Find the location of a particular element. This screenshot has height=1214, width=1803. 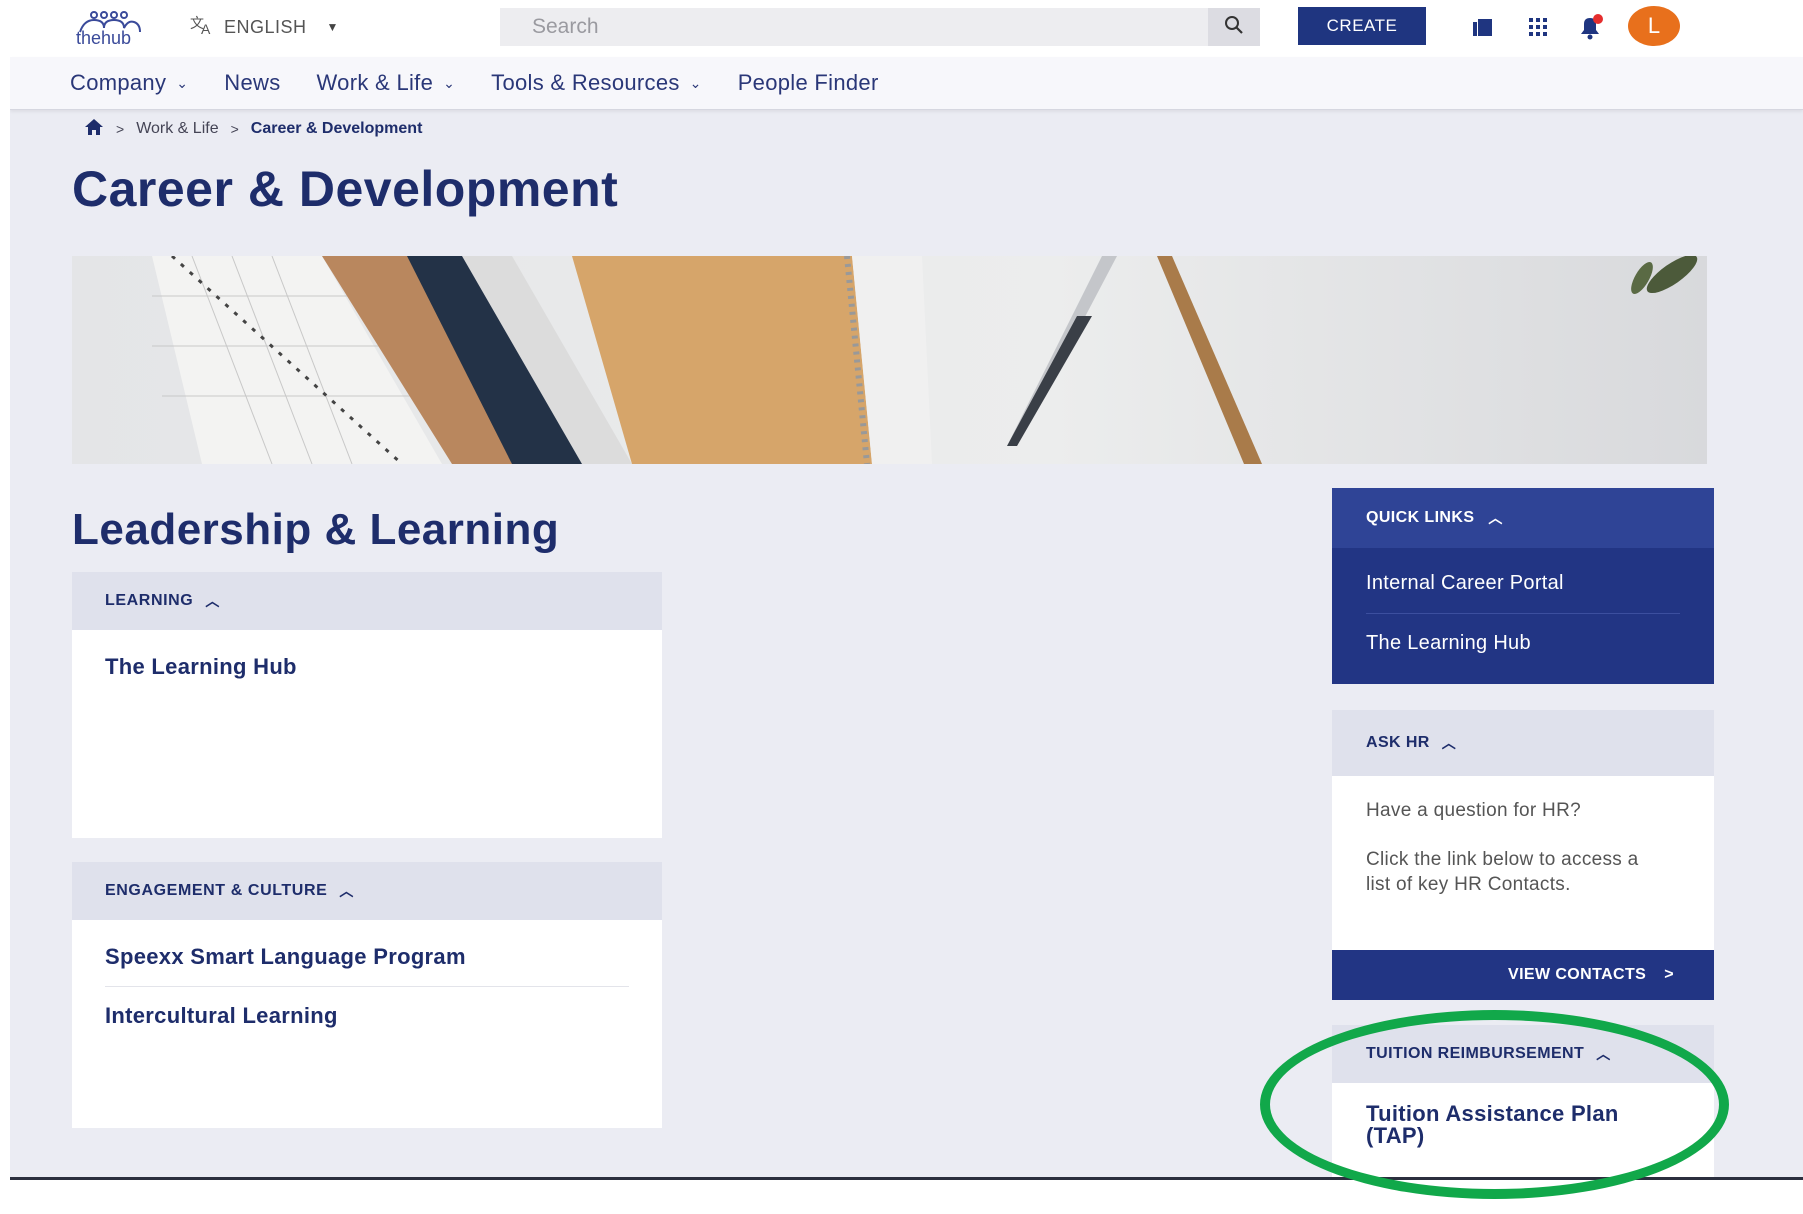

nav-item-label: News is located at coordinates (252, 82).